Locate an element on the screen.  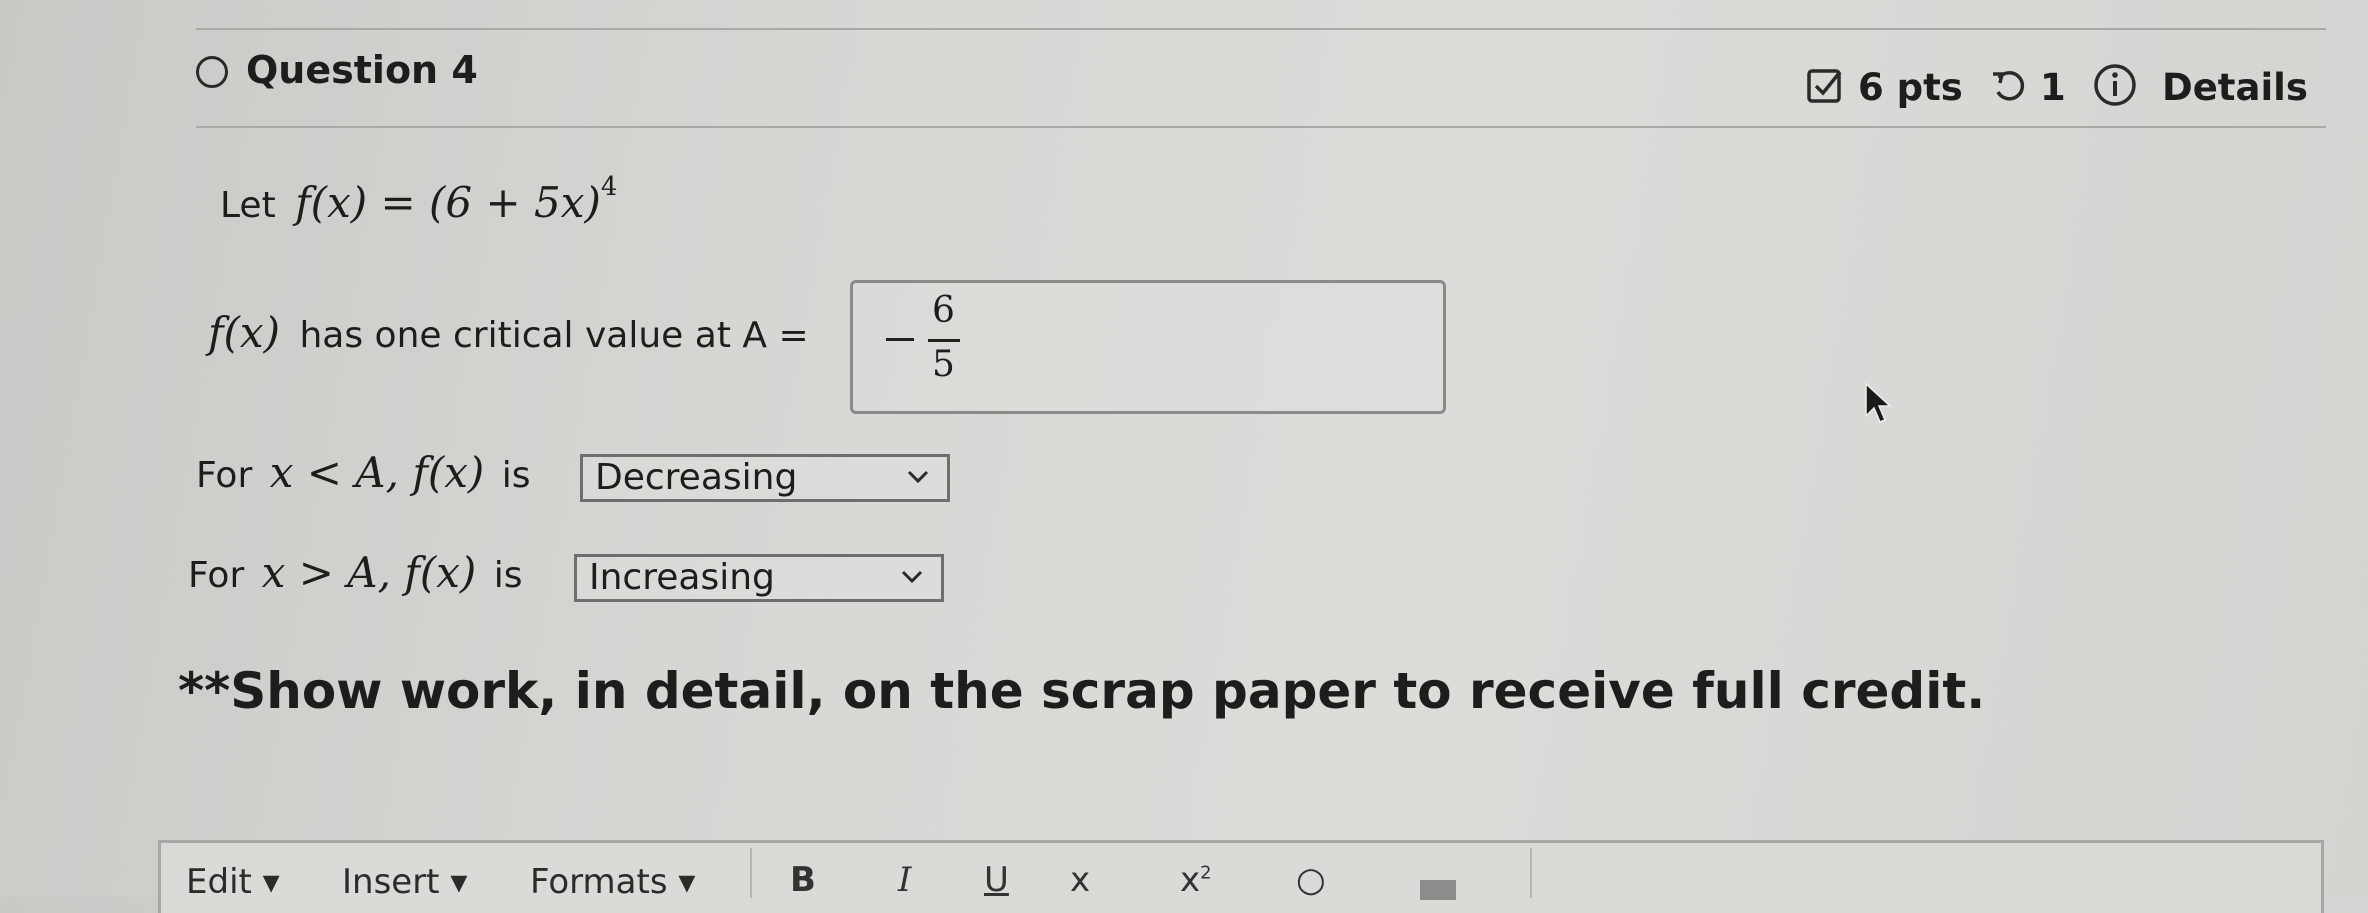
right-select-value: Increasing is located at coordinates (682, 577).